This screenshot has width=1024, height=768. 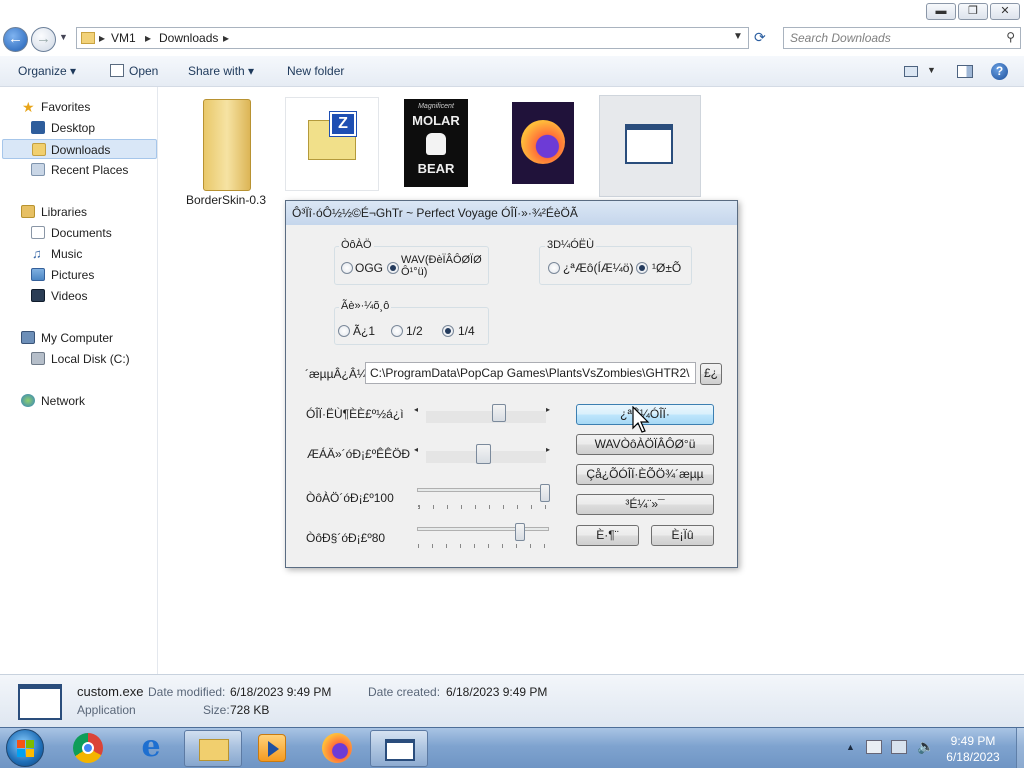 What do you see at coordinates (79, 338) in the screenshot?
I see `nav-my-computer: My Computer` at bounding box center [79, 338].